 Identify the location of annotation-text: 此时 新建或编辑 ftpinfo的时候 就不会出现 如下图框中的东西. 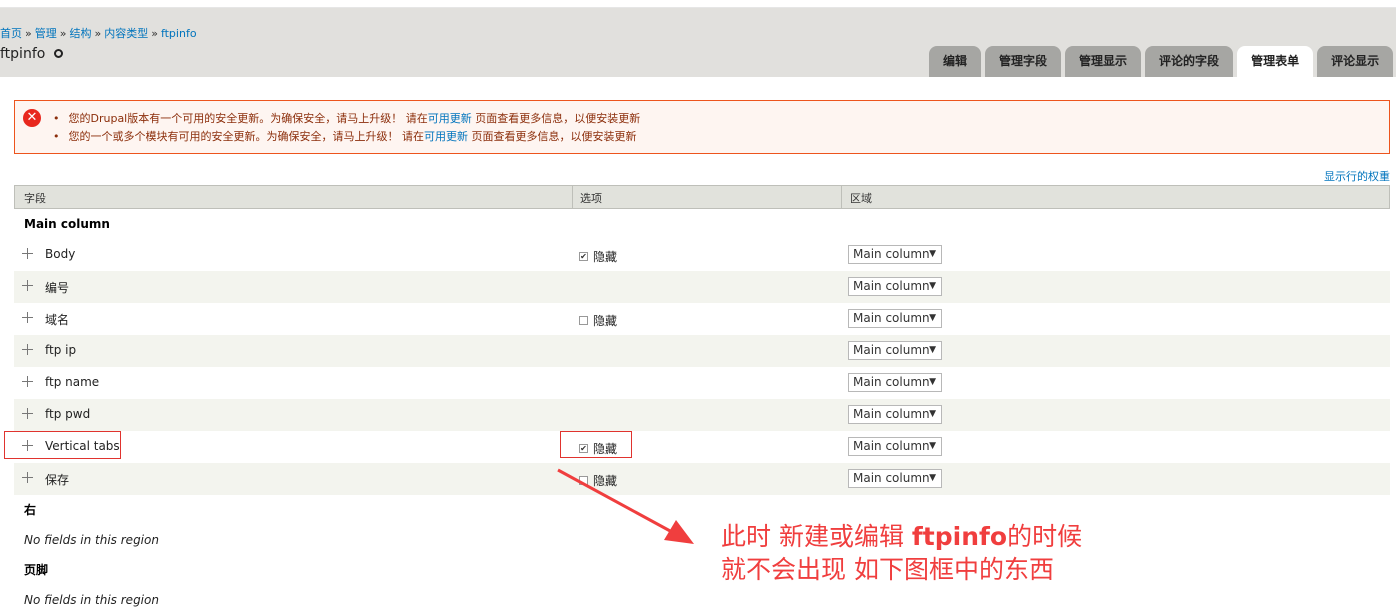
(901, 553).